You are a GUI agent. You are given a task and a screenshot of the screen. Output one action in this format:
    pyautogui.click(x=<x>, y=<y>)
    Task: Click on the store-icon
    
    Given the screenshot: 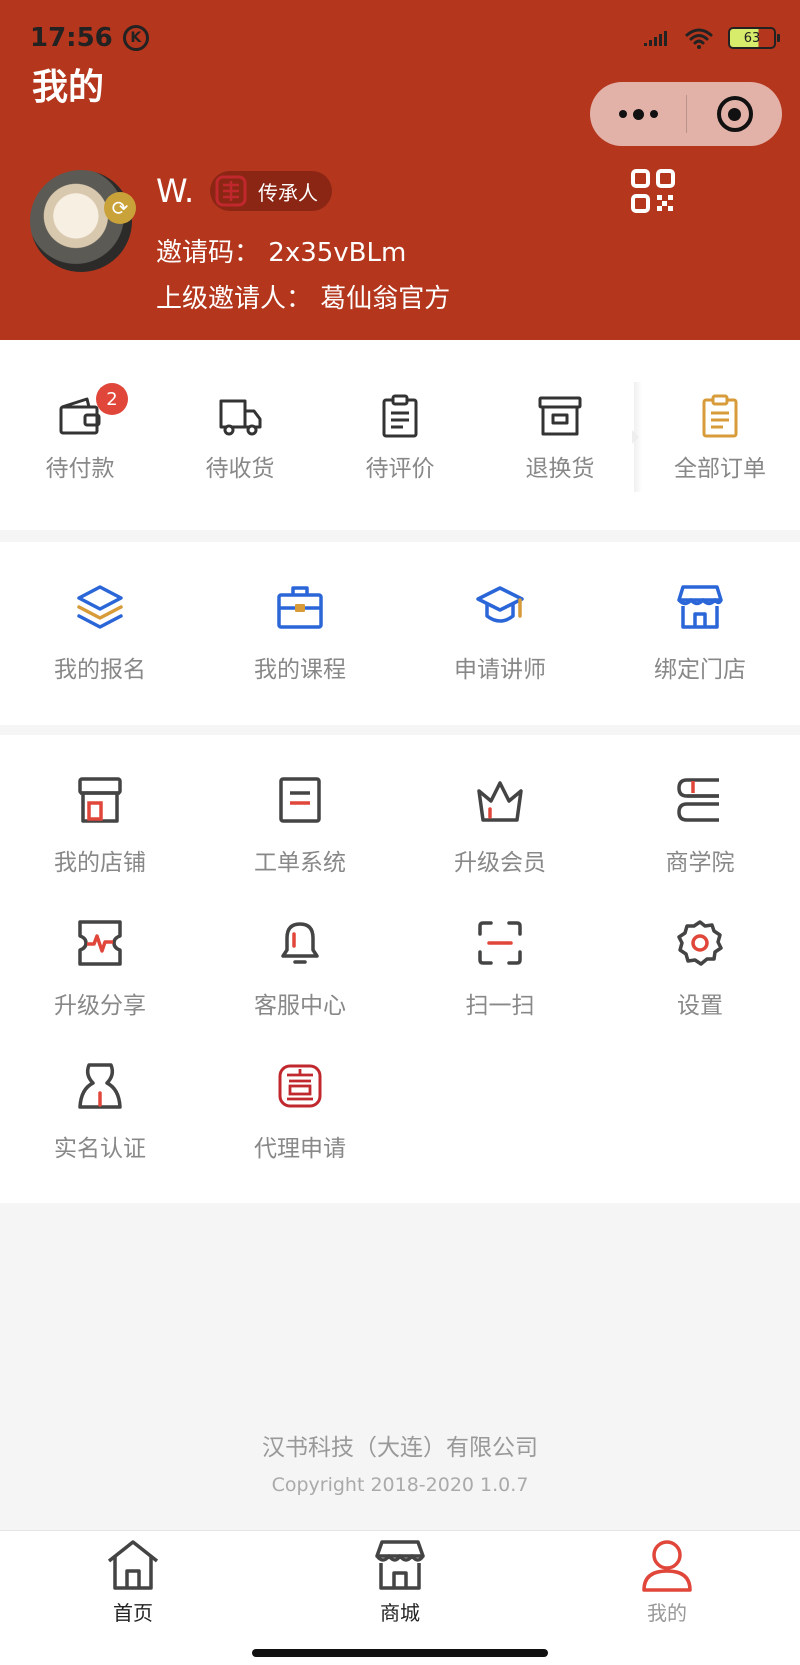 What is the action you would take?
    pyautogui.click(x=400, y=1565)
    